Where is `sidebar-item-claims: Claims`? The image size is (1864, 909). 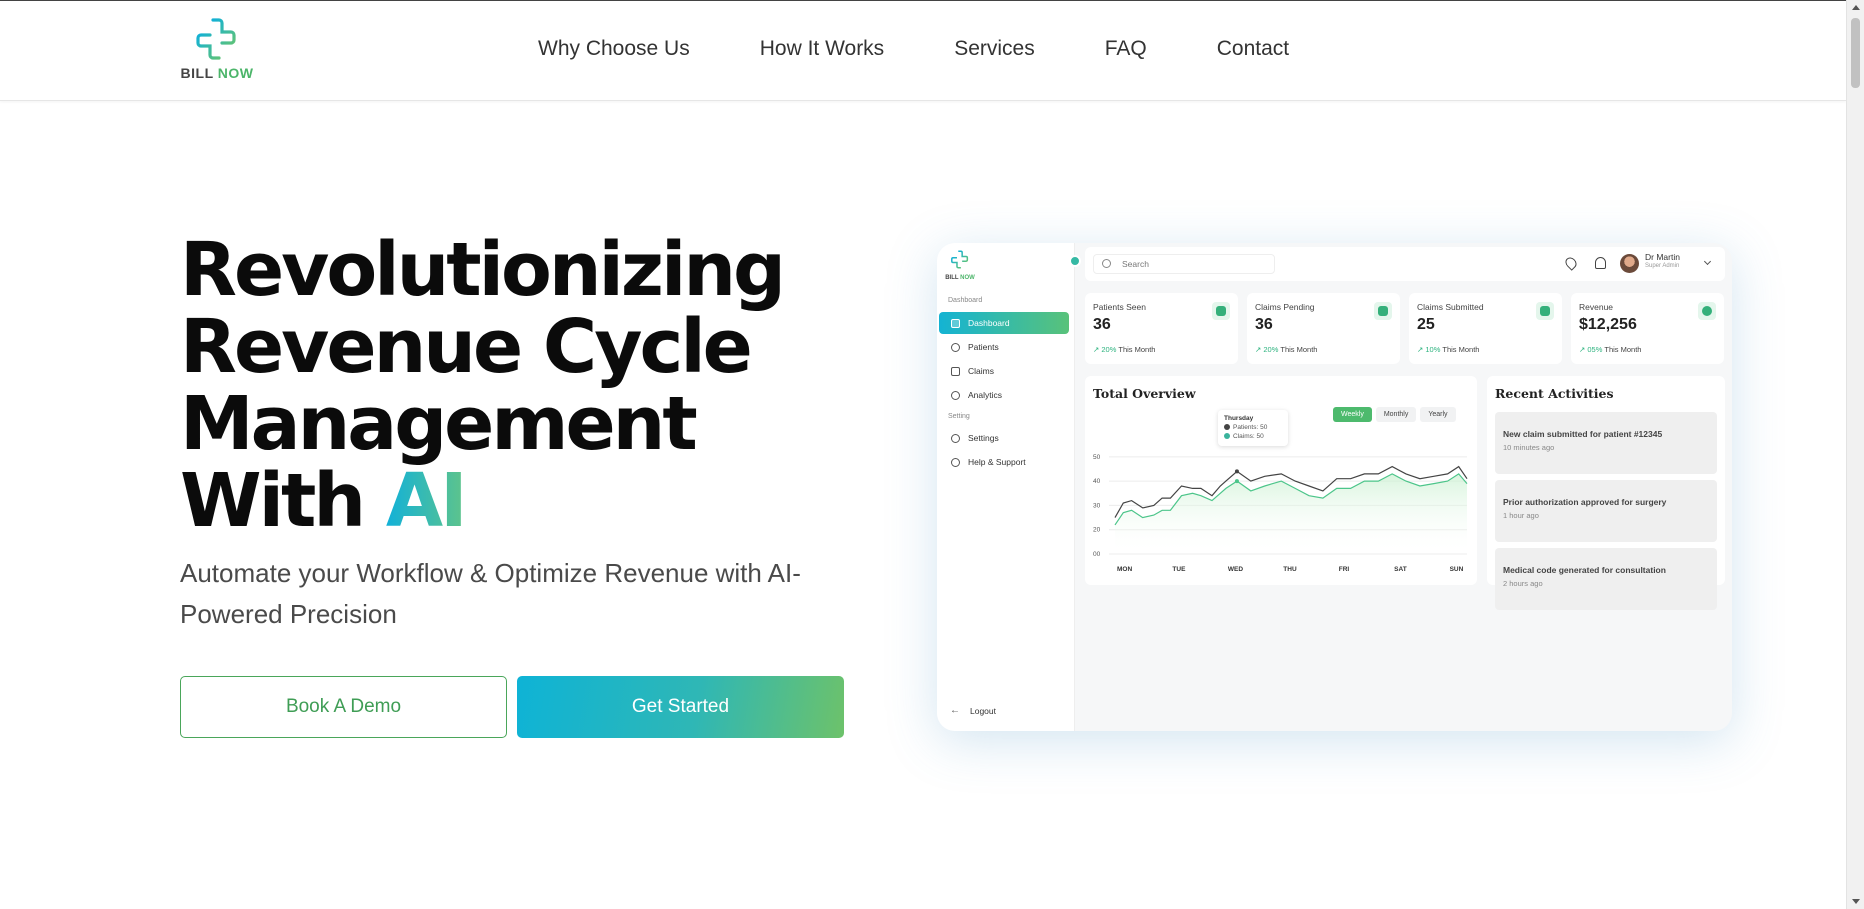
sidebar-item-claims: Claims is located at coordinates (1004, 371).